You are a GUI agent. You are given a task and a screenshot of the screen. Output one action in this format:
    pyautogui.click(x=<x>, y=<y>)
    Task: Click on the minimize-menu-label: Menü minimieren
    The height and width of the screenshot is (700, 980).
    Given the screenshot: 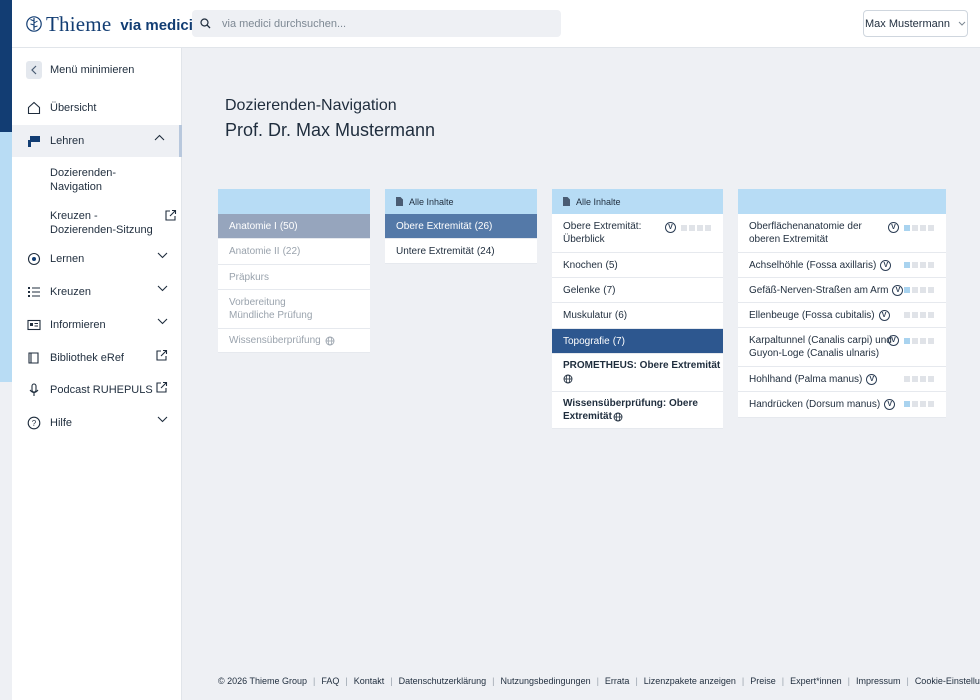 What is the action you would take?
    pyautogui.click(x=92, y=70)
    